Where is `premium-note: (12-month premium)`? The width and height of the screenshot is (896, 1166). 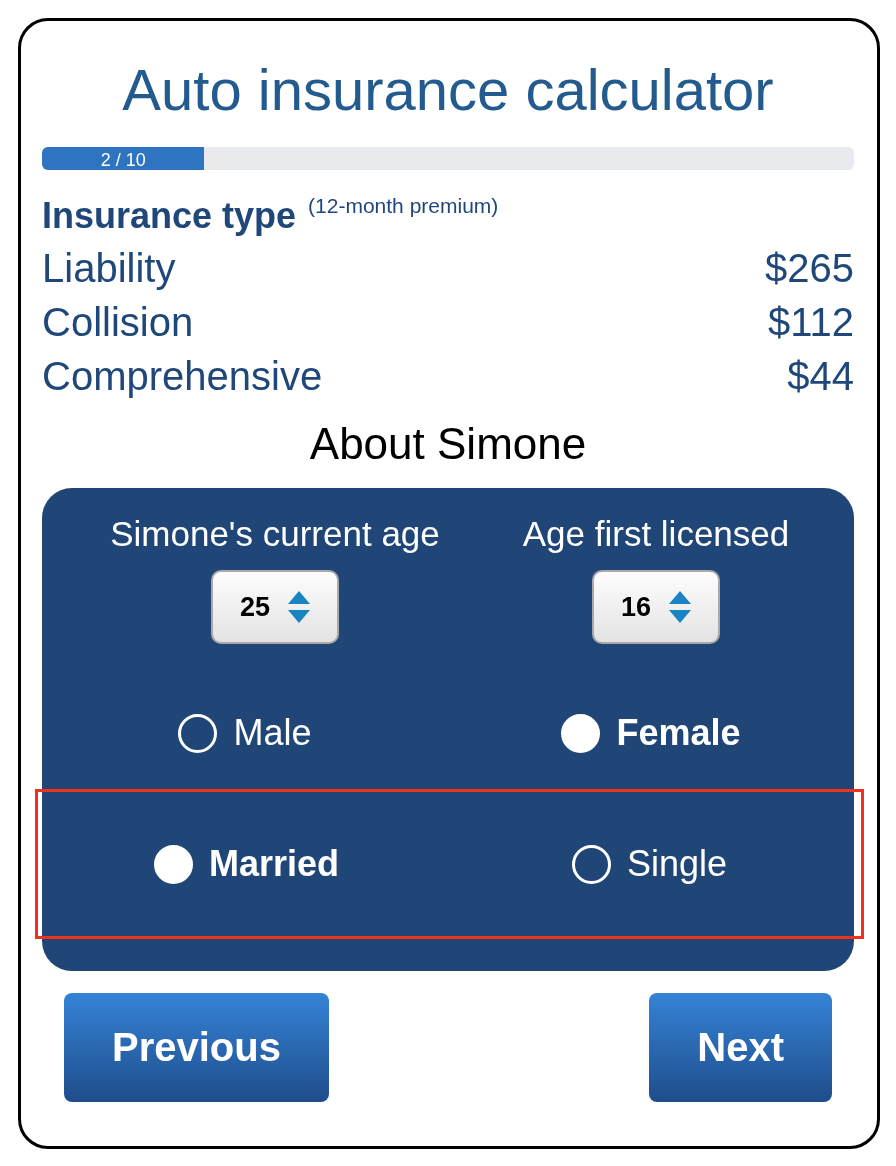
premium-note: (12-month premium) is located at coordinates (403, 206).